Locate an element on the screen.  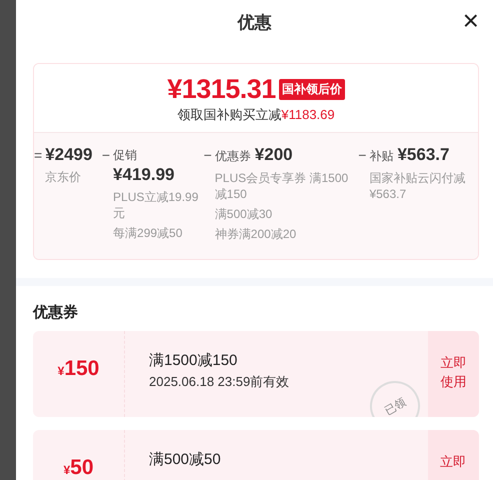
savings-text: 领取国补购买立减 is located at coordinates (229, 114).